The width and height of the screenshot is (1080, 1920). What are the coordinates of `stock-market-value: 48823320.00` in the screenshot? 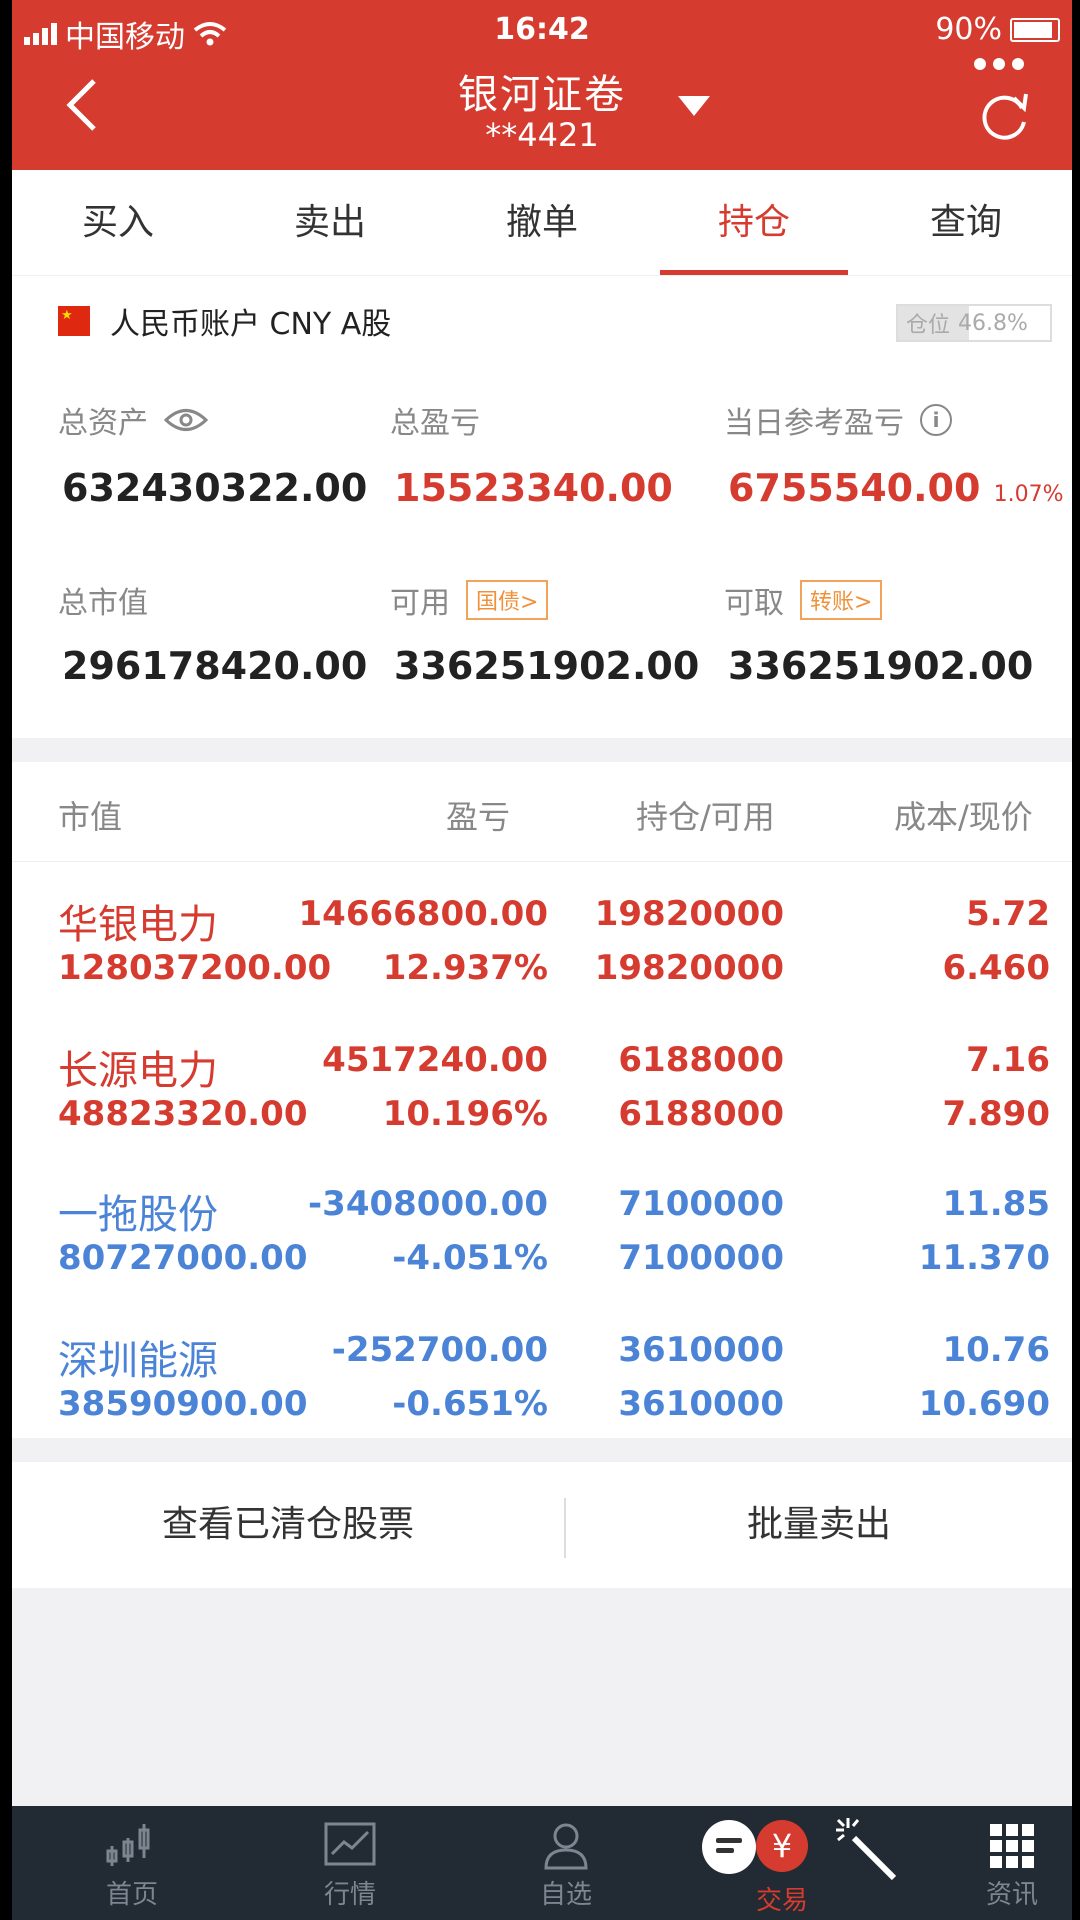 It's located at (183, 1114).